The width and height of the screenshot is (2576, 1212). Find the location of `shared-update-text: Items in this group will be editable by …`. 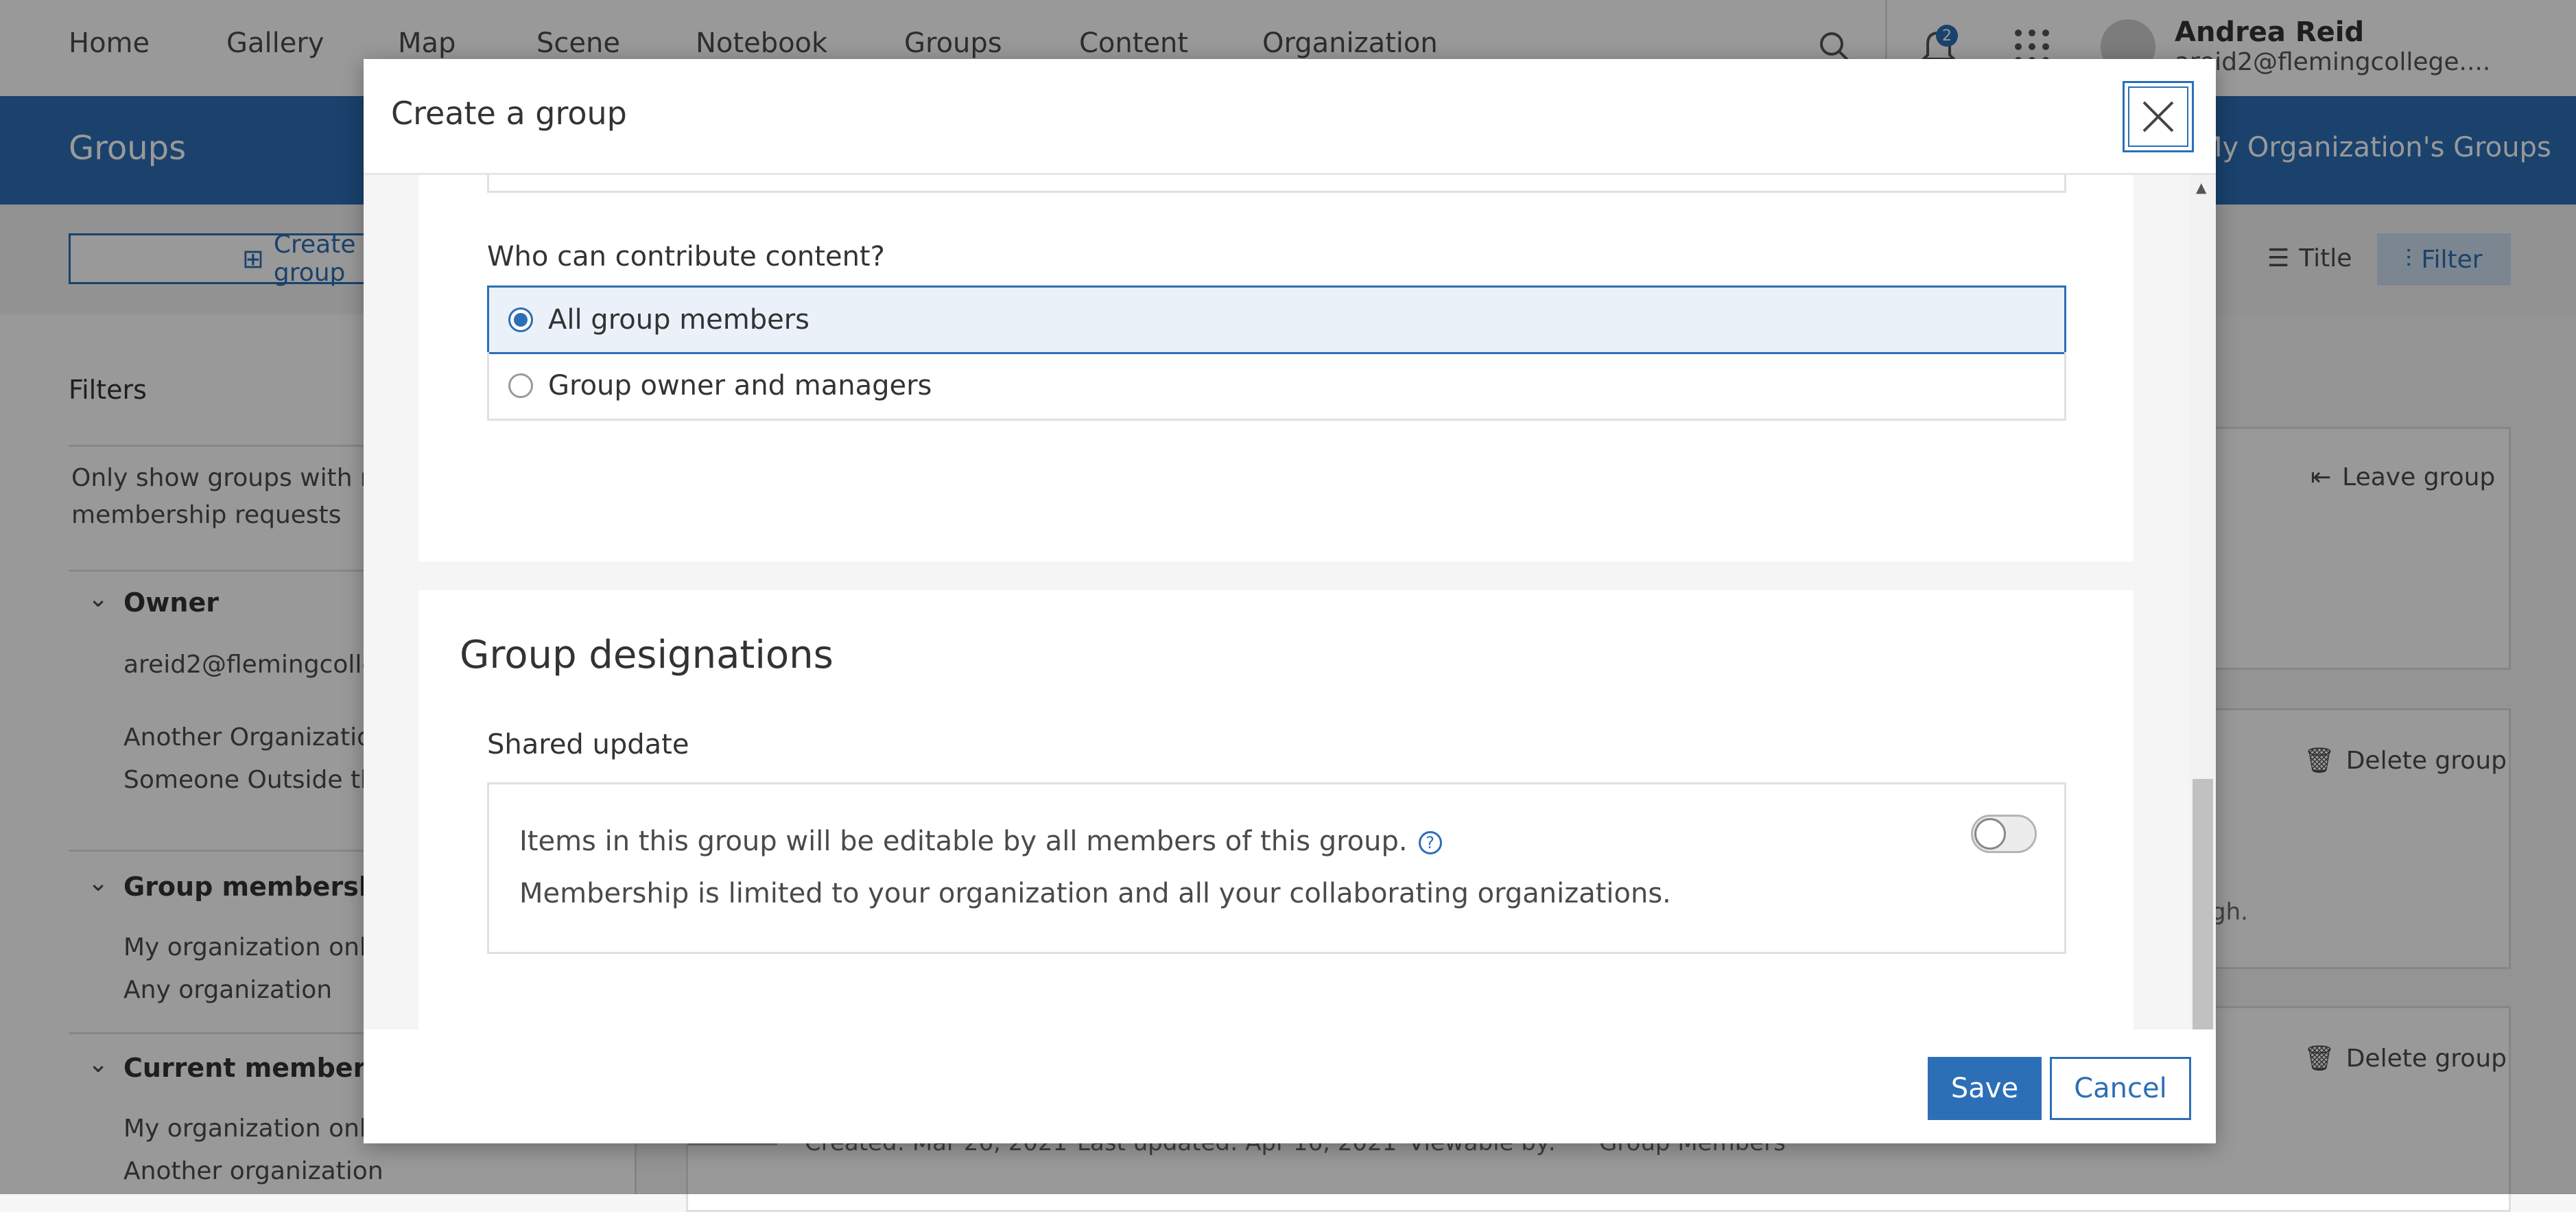

shared-update-text: Items in this group will be editable by … is located at coordinates (963, 842).